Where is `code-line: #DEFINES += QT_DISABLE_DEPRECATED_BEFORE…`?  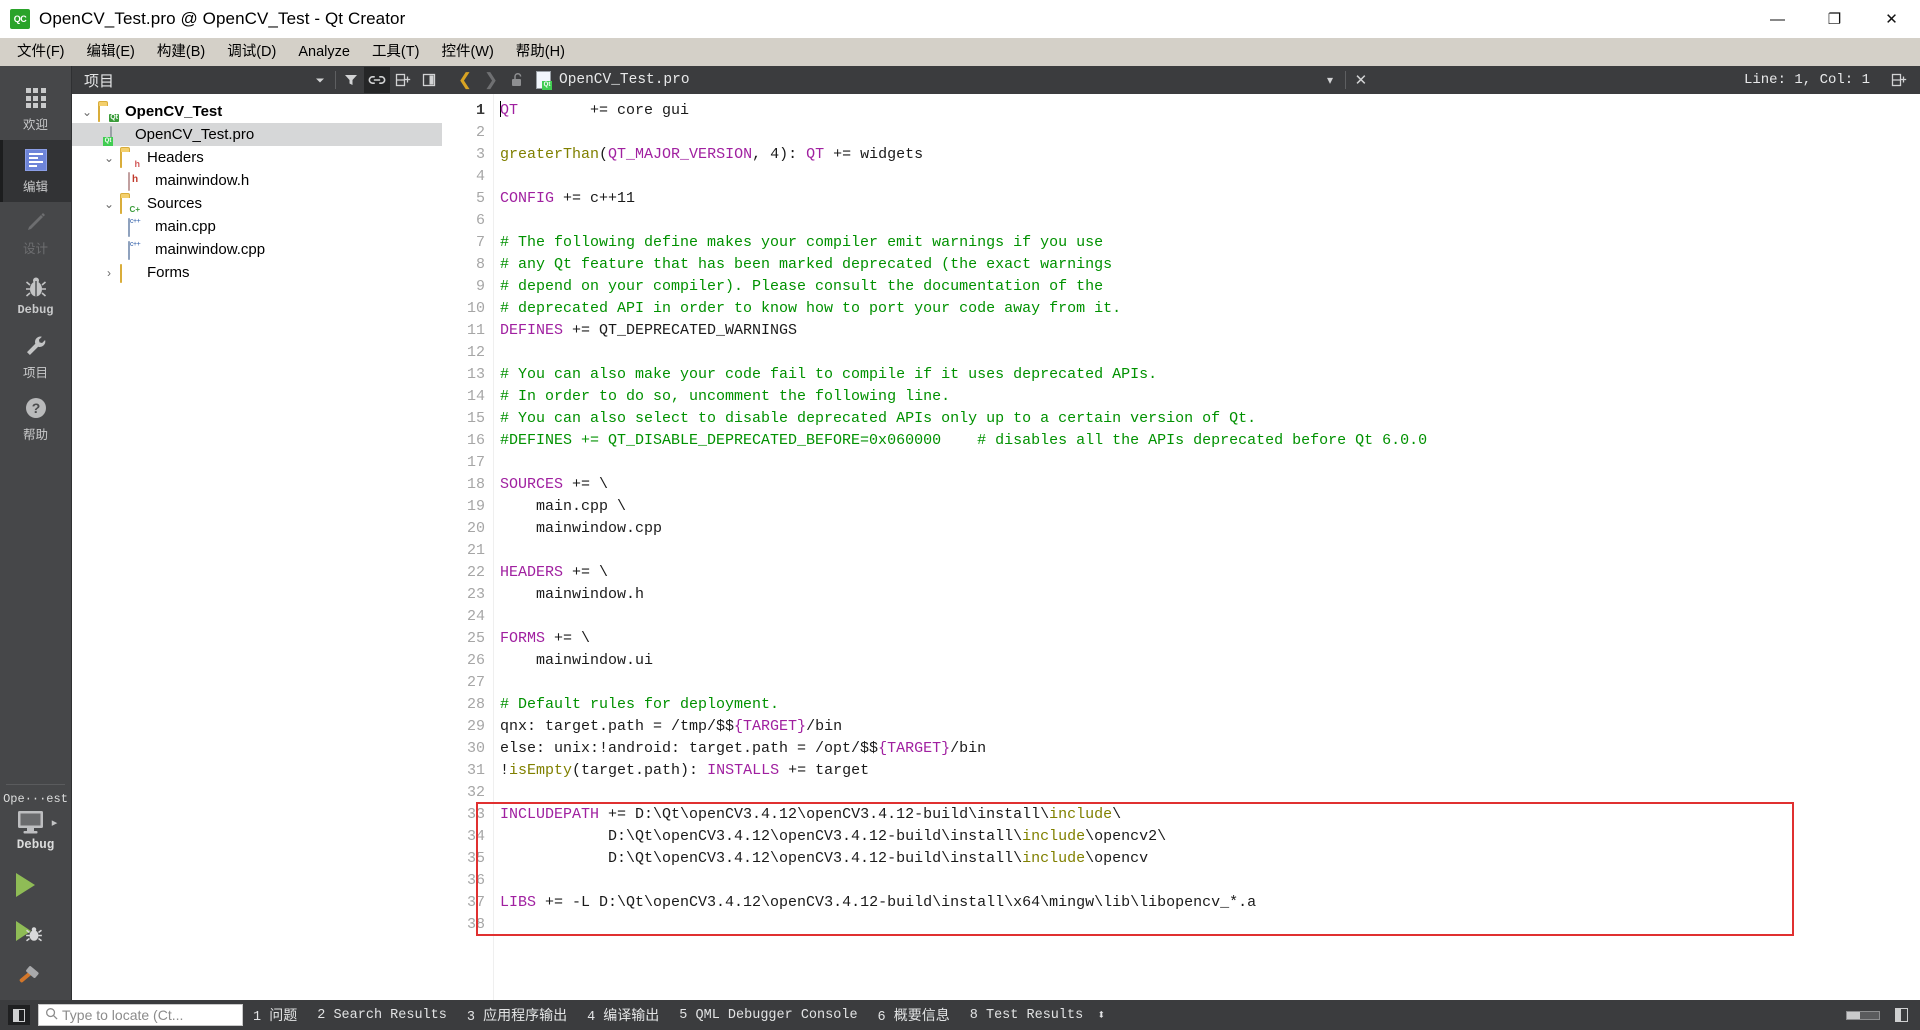 code-line: #DEFINES += QT_DISABLE_DEPRECATED_BEFORE… is located at coordinates (1210, 441).